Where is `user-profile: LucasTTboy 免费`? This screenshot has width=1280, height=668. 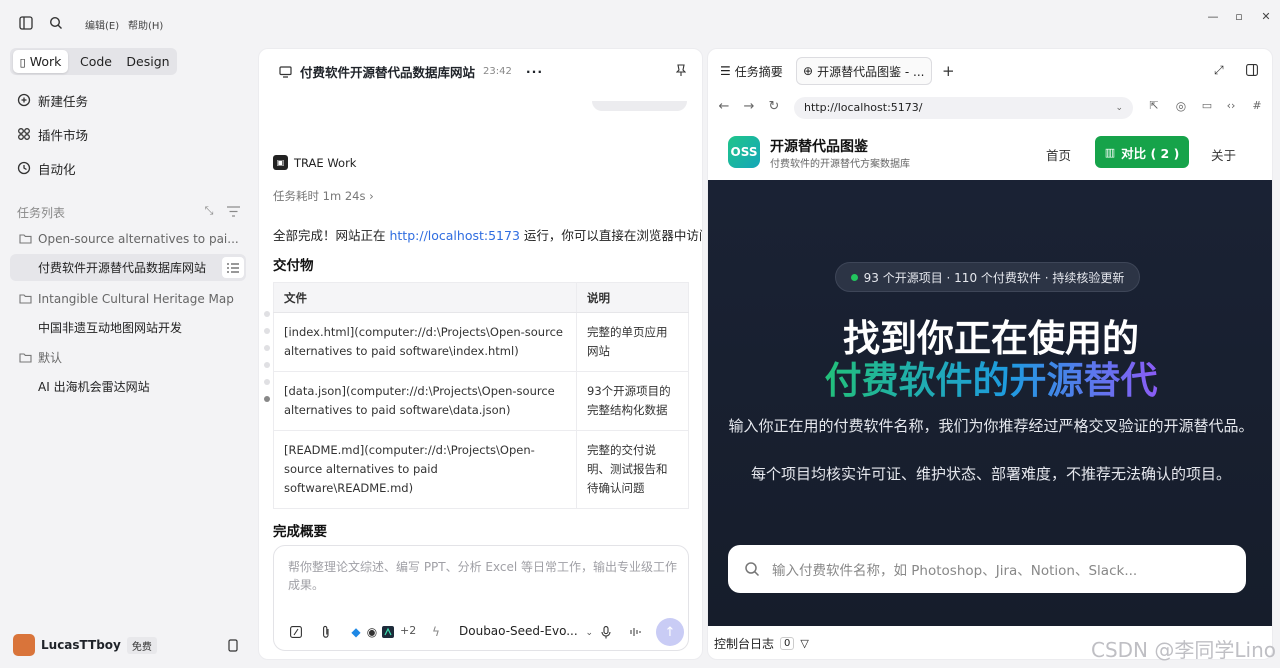 user-profile: LucasTTboy 免费 is located at coordinates (85, 645).